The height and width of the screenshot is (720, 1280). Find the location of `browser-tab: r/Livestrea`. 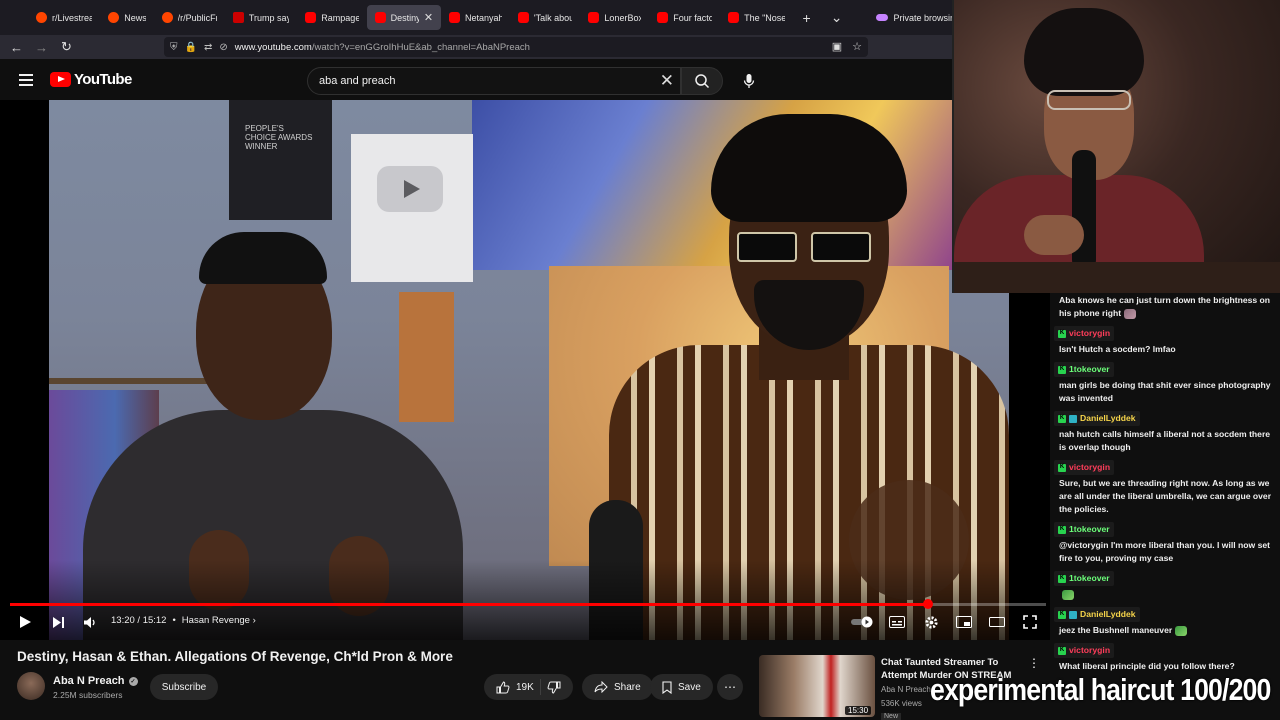

browser-tab: r/Livestrea is located at coordinates (64, 17).